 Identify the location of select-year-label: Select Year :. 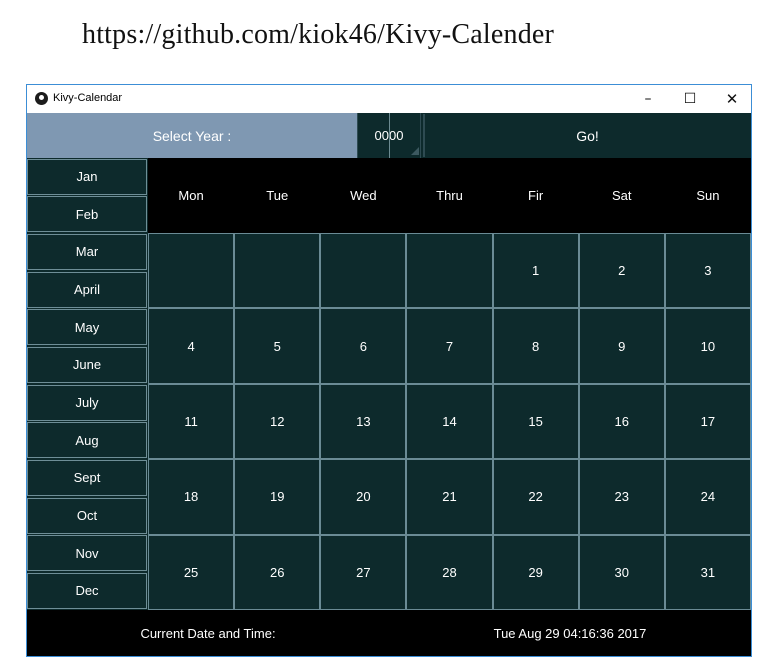
(192, 135).